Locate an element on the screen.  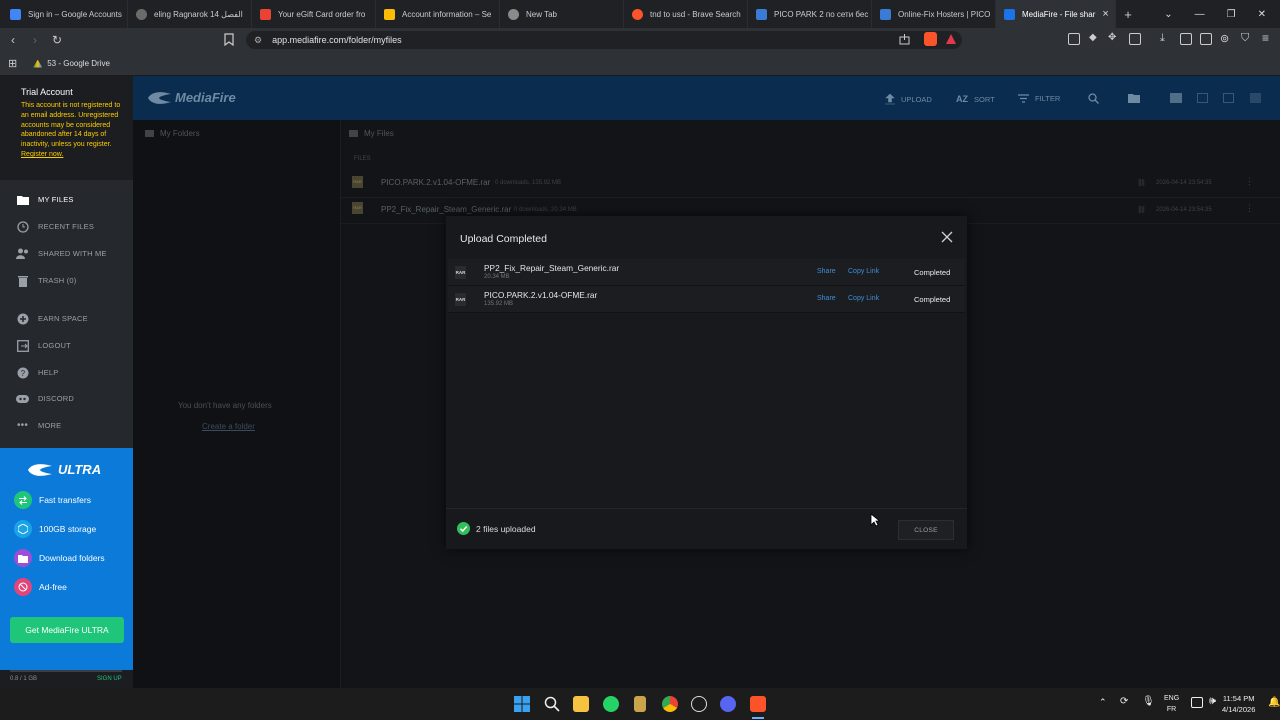
extension-icon: ✥ is located at coordinates (1112, 37).